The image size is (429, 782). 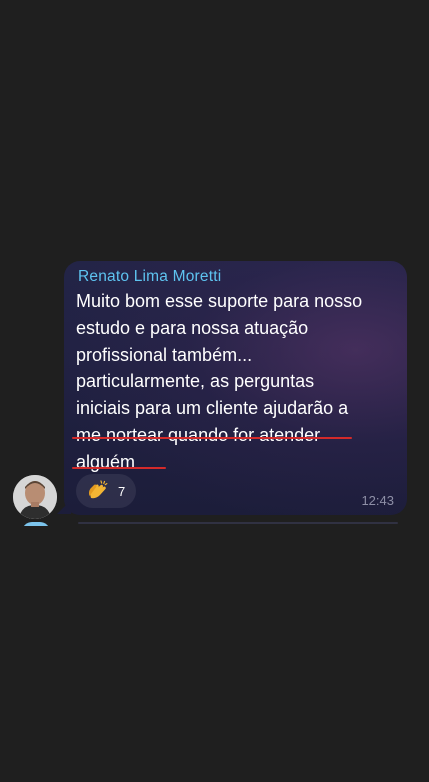 I want to click on message-line: alguém, so click(x=106, y=461).